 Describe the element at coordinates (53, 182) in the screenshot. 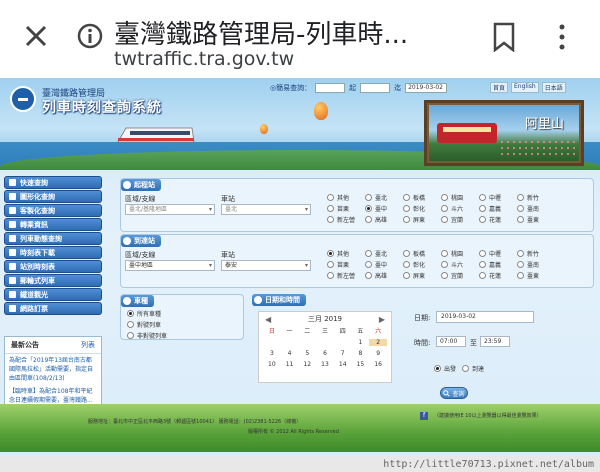

I see `sidebar-item-quick-search: 快速查詢` at that location.